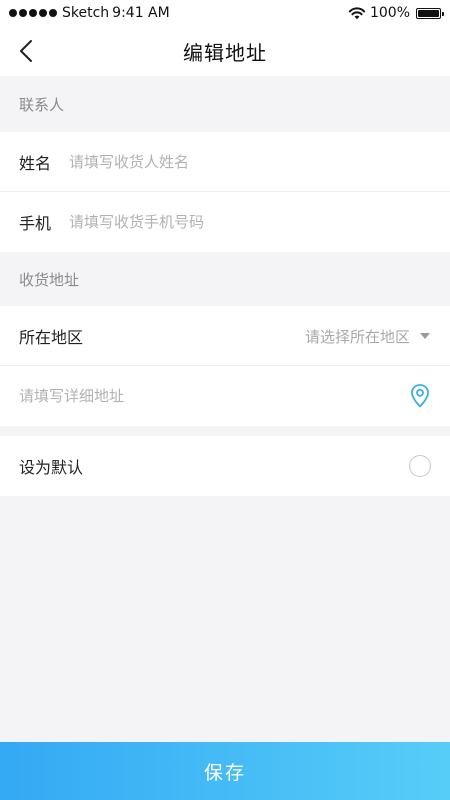 Image resolution: width=450 pixels, height=800 pixels. What do you see at coordinates (389, 13) in the screenshot?
I see `battery-percent: 100%` at bounding box center [389, 13].